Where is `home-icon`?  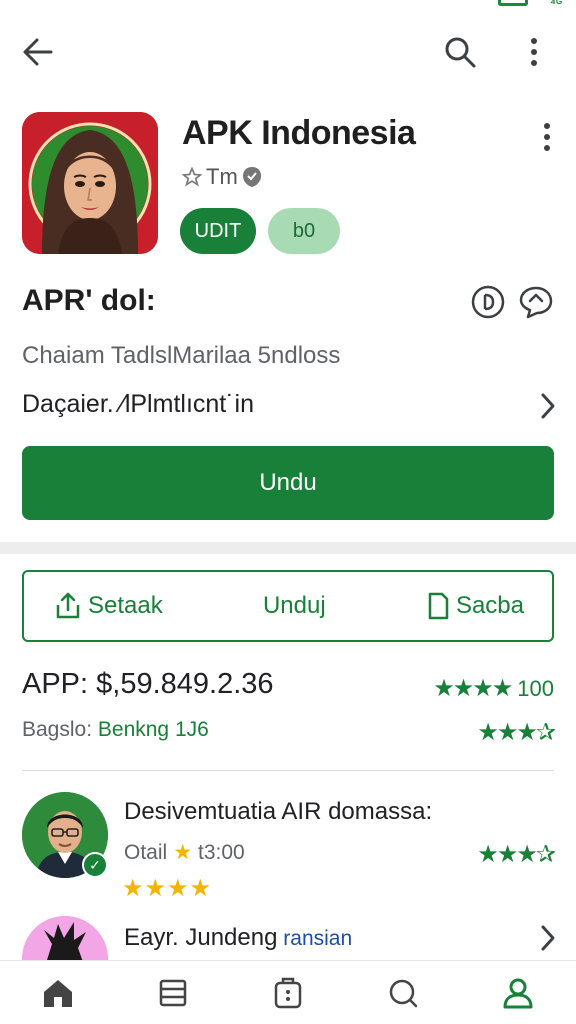 home-icon is located at coordinates (57, 993).